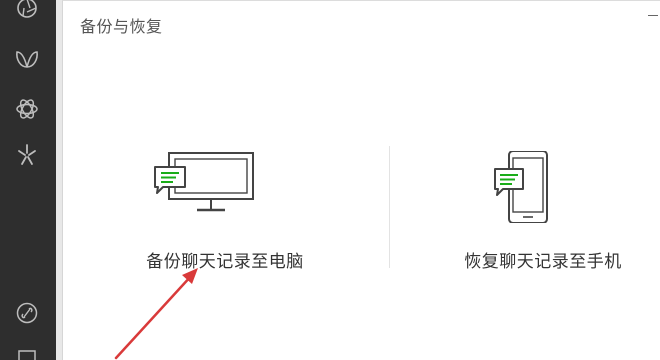  Describe the element at coordinates (389, 207) in the screenshot. I see `option-divider` at that location.